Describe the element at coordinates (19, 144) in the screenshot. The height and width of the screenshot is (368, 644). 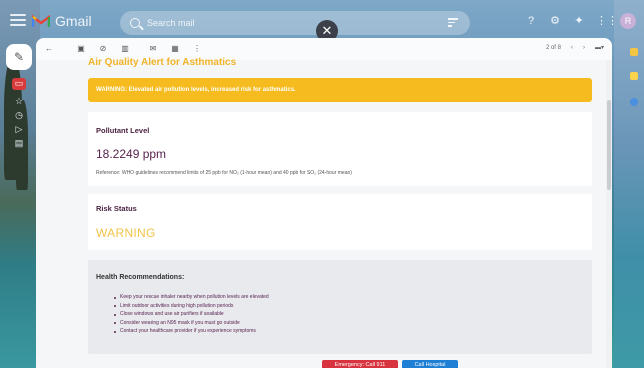
I see `drafts-icon: ▤` at that location.